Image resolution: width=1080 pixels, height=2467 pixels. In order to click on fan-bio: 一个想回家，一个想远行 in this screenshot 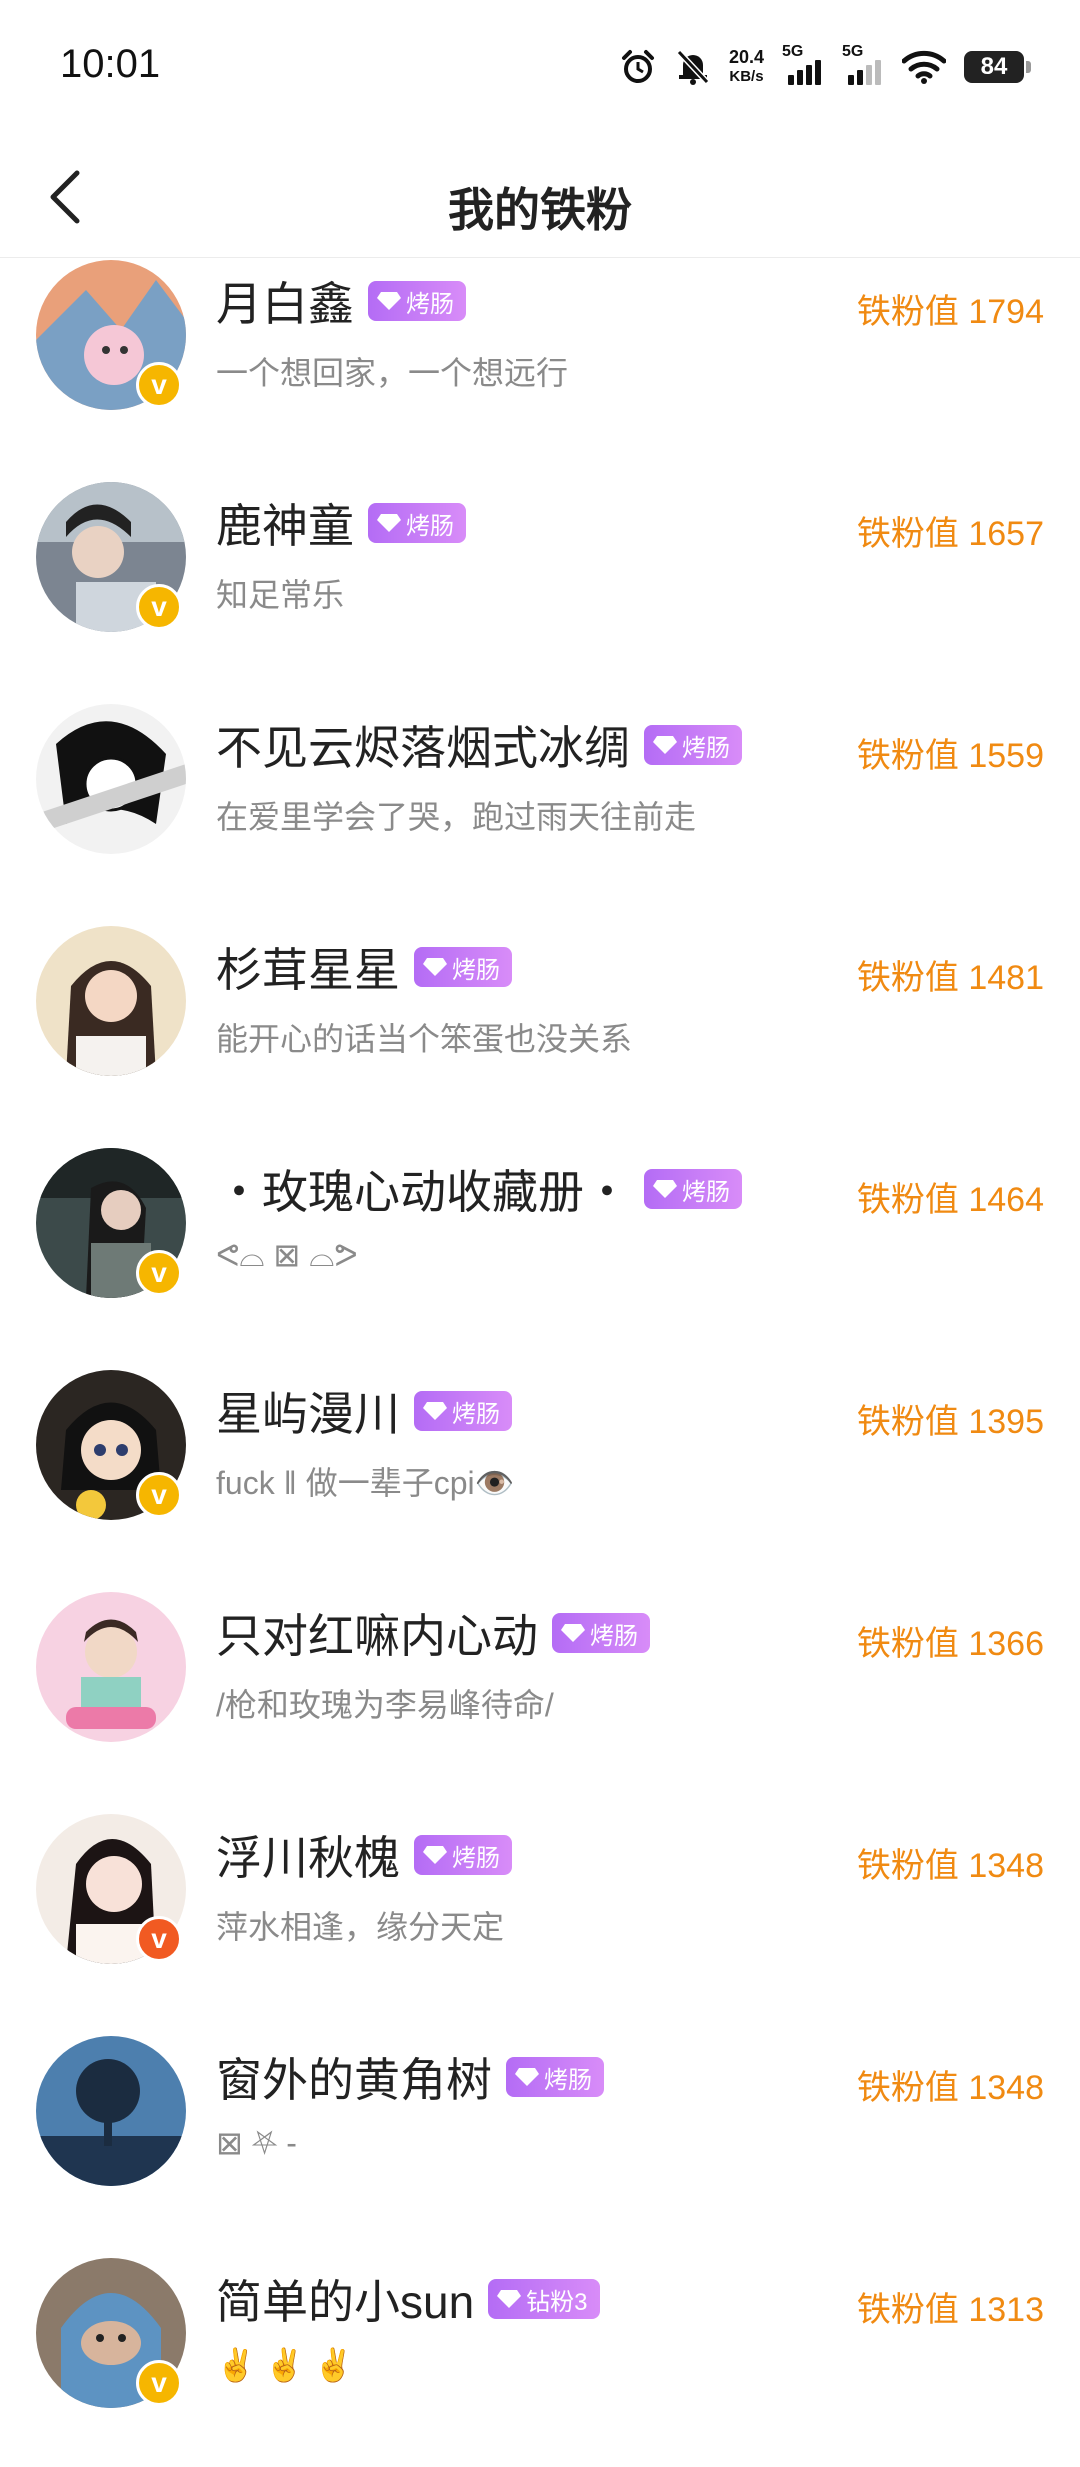, I will do `click(392, 373)`.